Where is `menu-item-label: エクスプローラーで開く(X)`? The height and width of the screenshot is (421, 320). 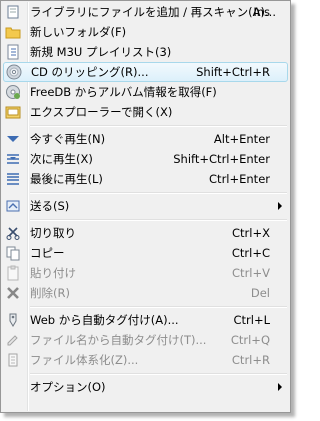 menu-item-label: エクスプローラーで開く(X) is located at coordinates (101, 112).